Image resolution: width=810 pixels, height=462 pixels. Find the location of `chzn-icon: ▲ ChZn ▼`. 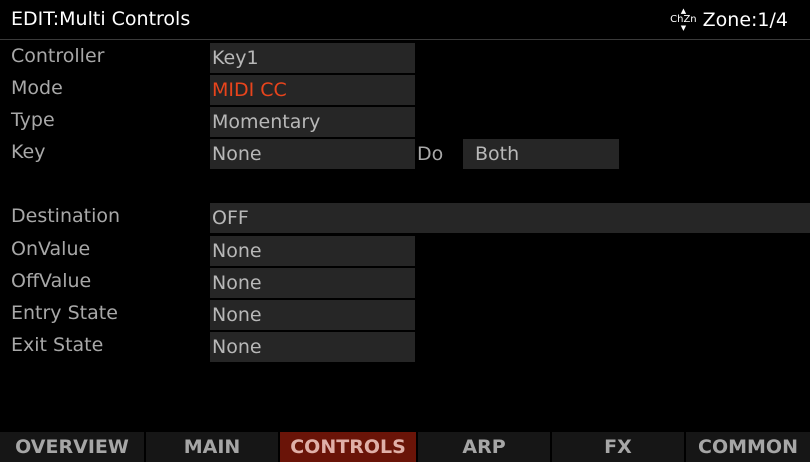

chzn-icon: ▲ ChZn ▼ is located at coordinates (683, 19).